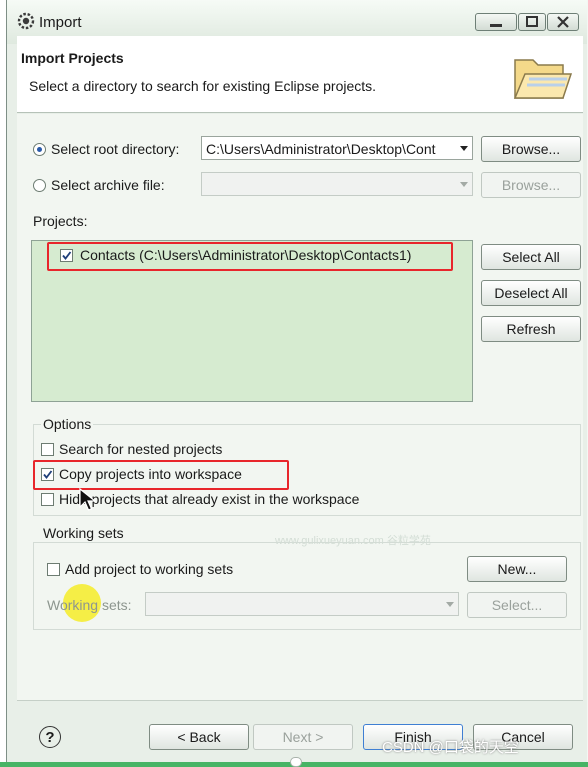  Describe the element at coordinates (89, 605) in the screenshot. I see `working-sets-field-label: Working sets:` at that location.